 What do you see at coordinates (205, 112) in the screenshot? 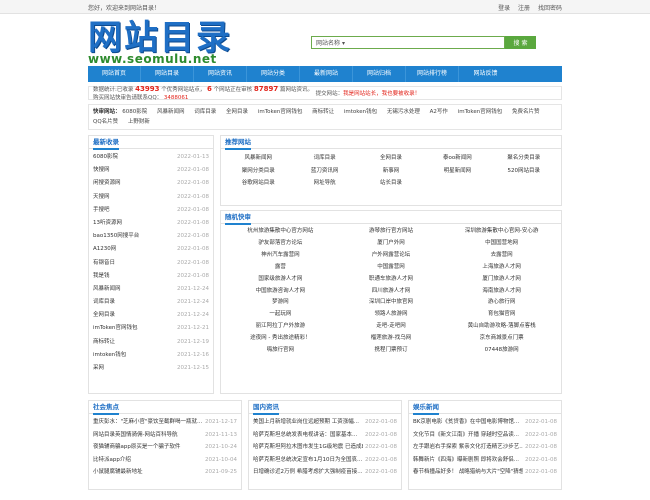
I see `friend-link: 词库目录` at bounding box center [205, 112].